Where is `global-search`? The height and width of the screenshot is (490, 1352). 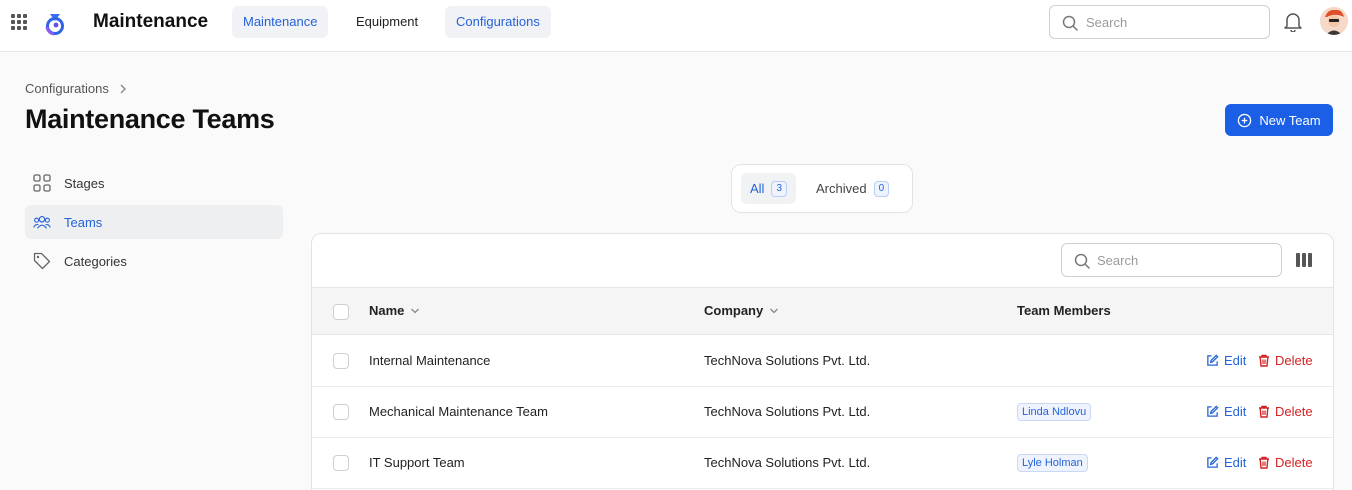
global-search is located at coordinates (1159, 22).